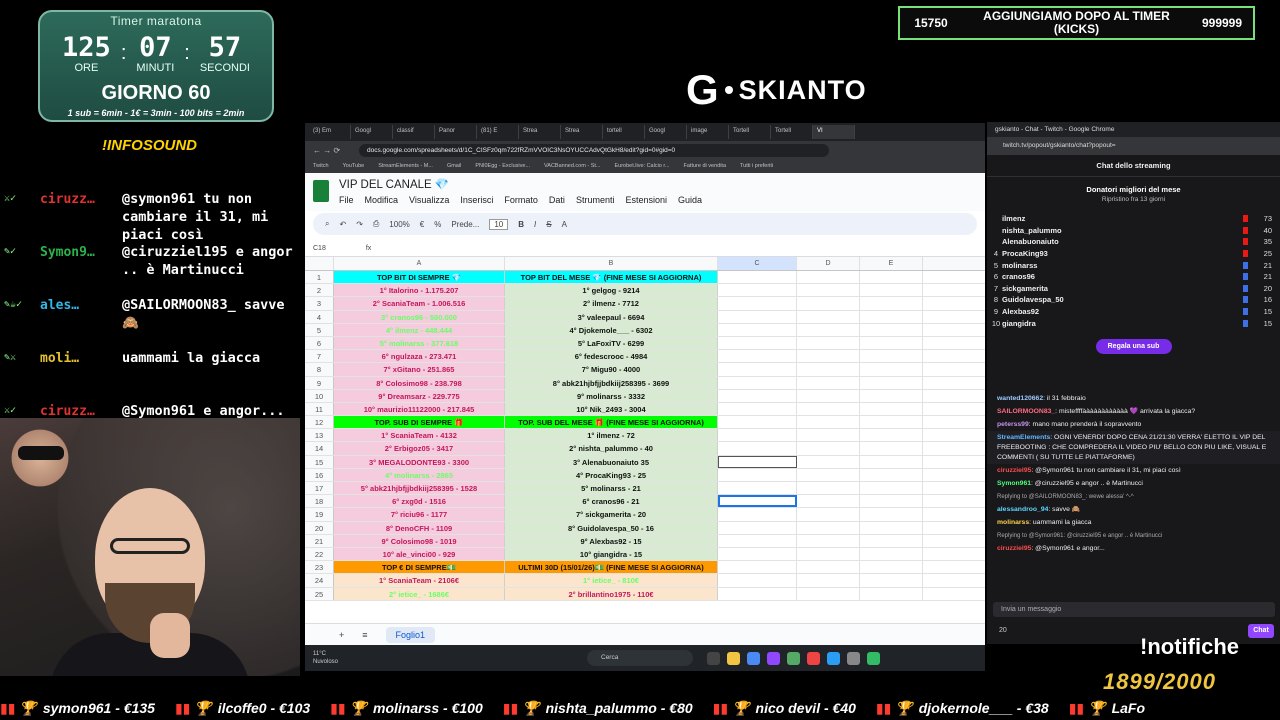  What do you see at coordinates (419, 329) in the screenshot?
I see `cell-a: 4° ilmenz - 448.444` at bounding box center [419, 329].